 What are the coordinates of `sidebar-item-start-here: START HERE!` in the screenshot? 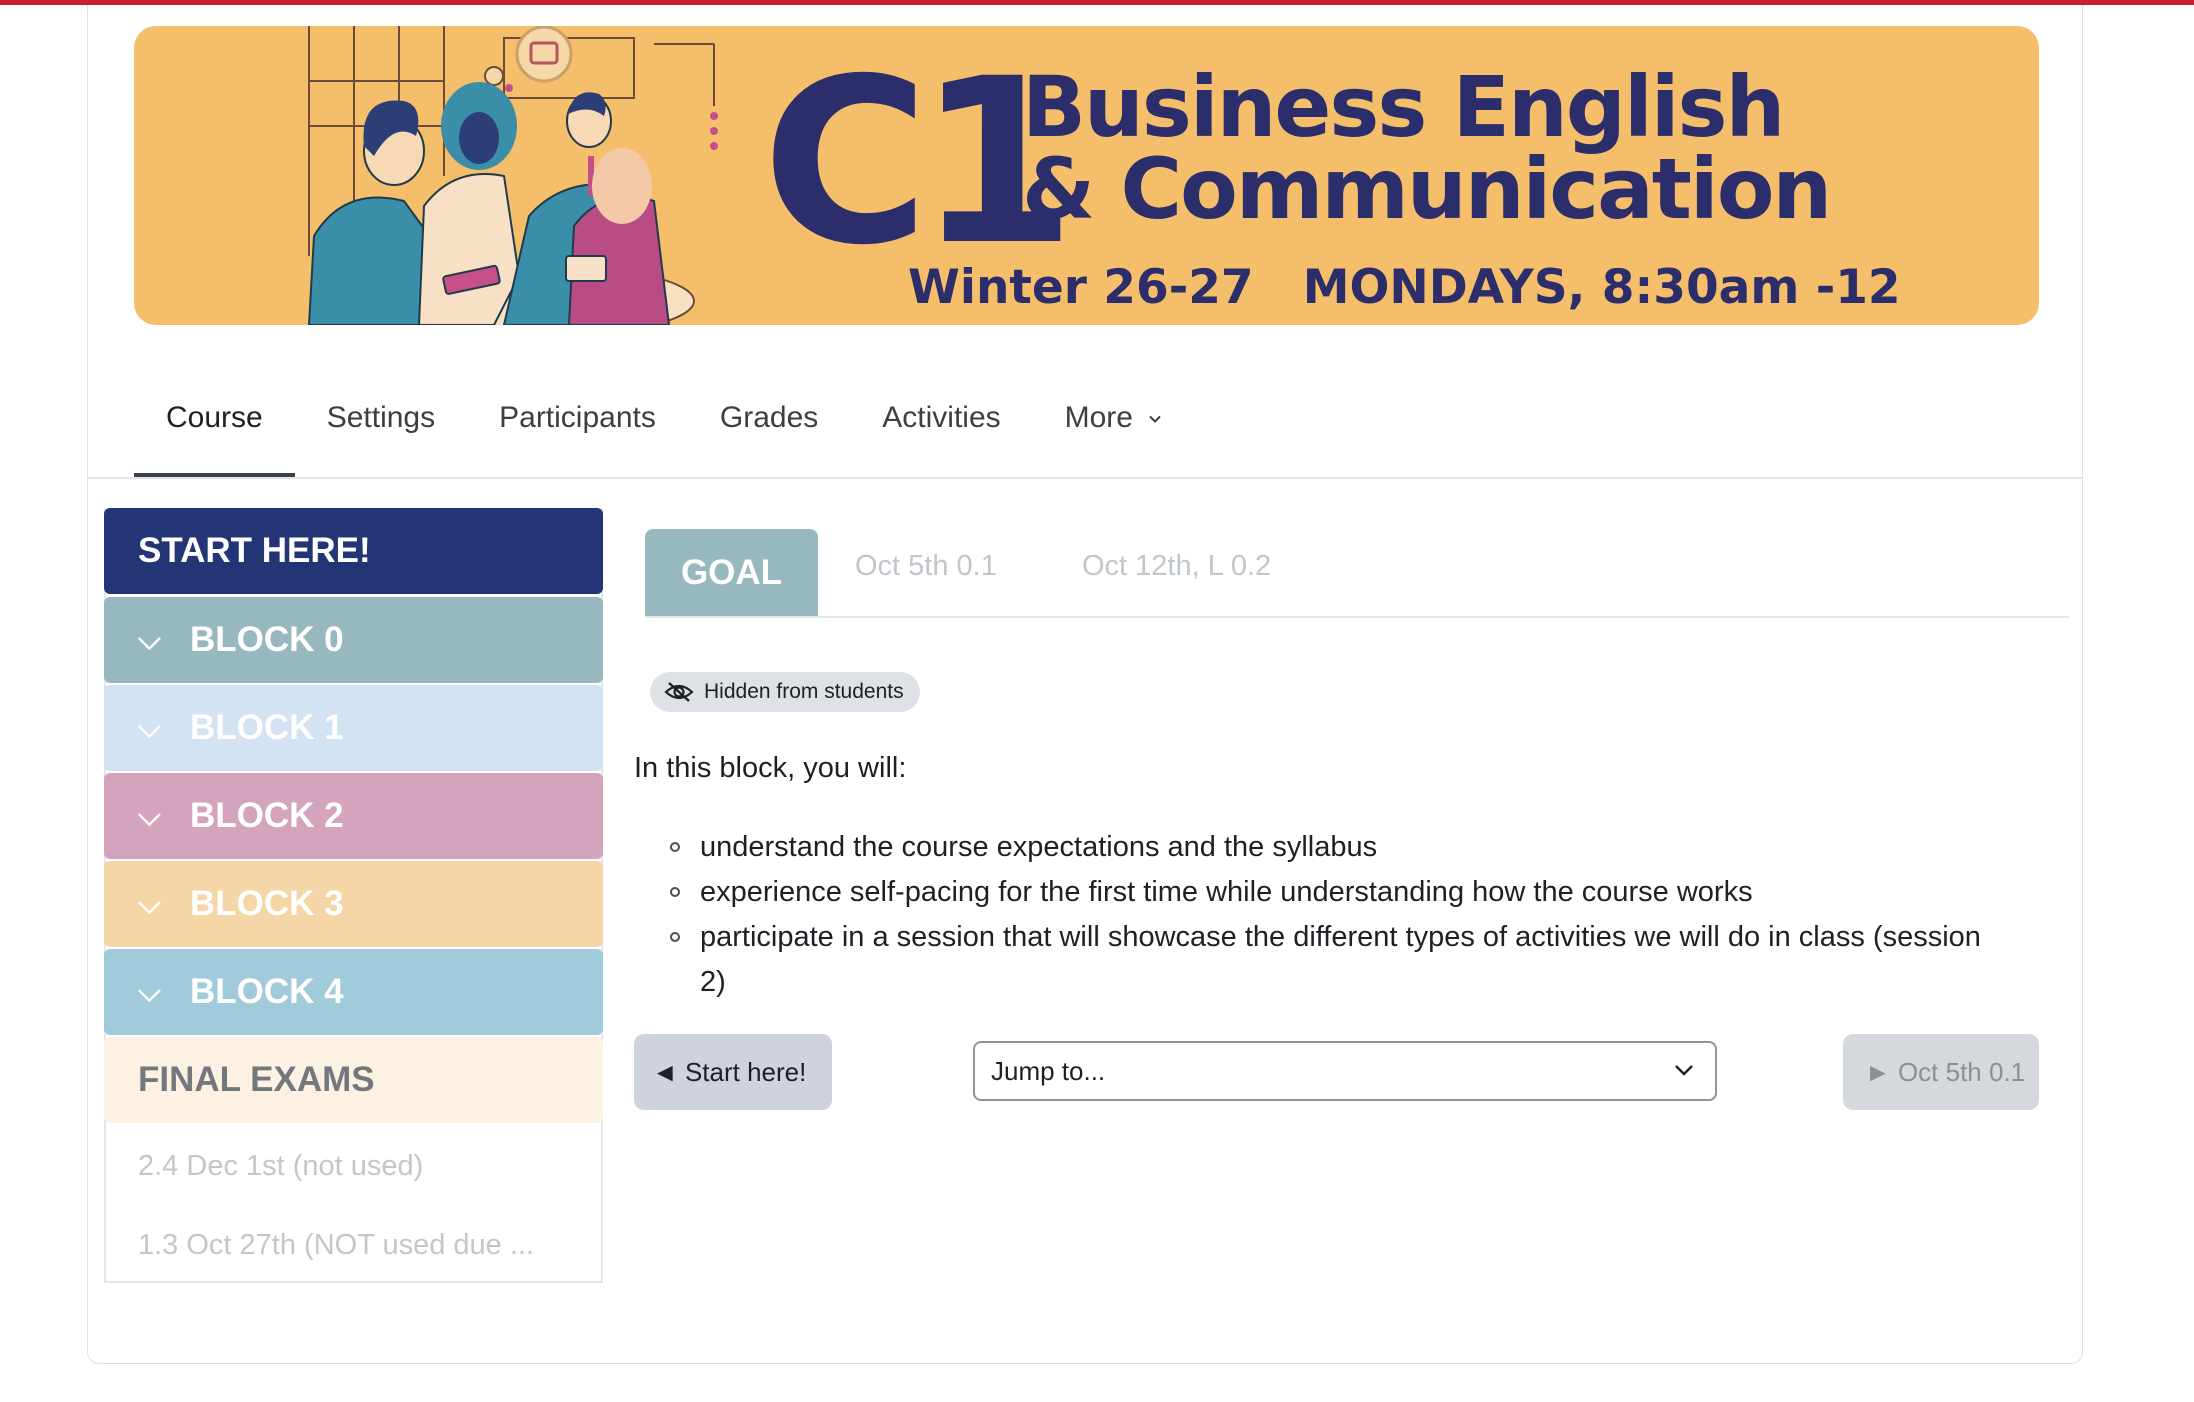 It's located at (353, 551).